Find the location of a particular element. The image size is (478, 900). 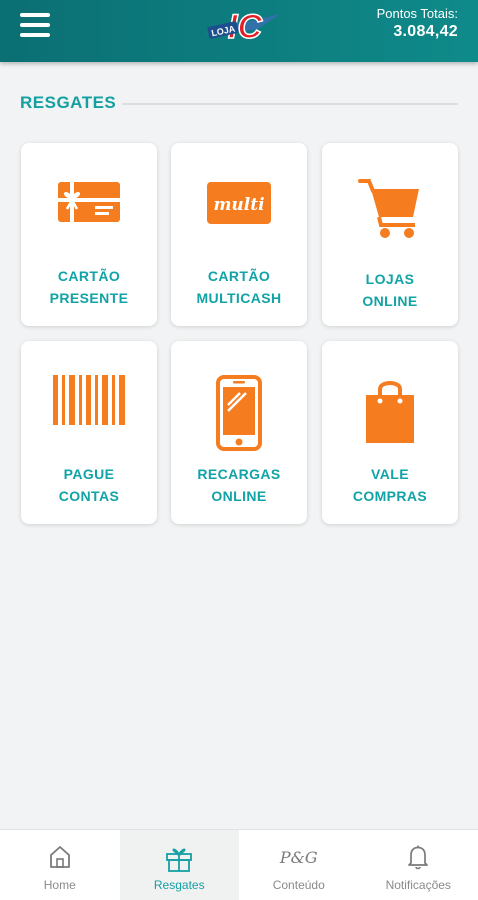

hamburger-menu-button is located at coordinates (36, 26).